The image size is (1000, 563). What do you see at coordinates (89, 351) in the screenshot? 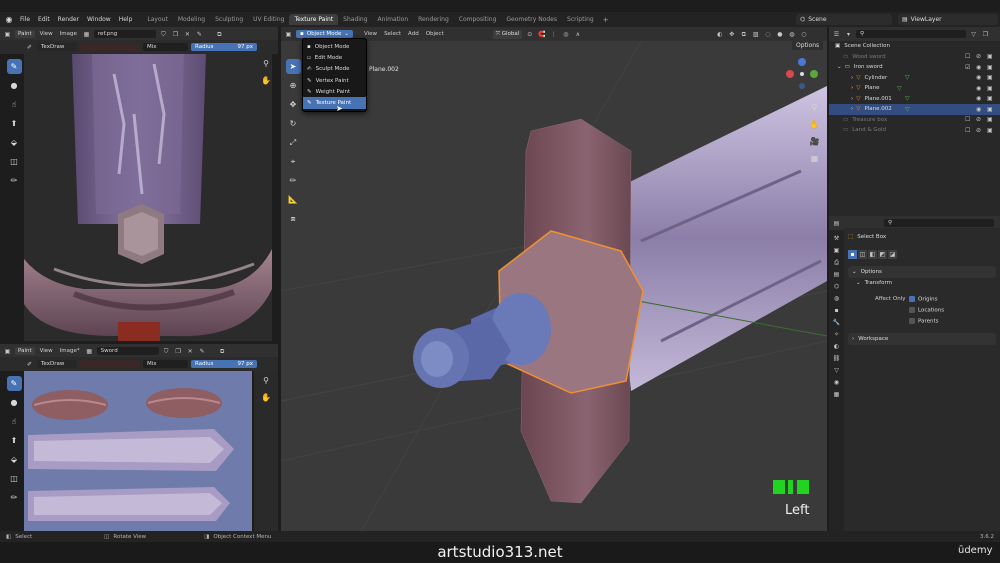
I see `image-browse-icon: ▦` at bounding box center [89, 351].